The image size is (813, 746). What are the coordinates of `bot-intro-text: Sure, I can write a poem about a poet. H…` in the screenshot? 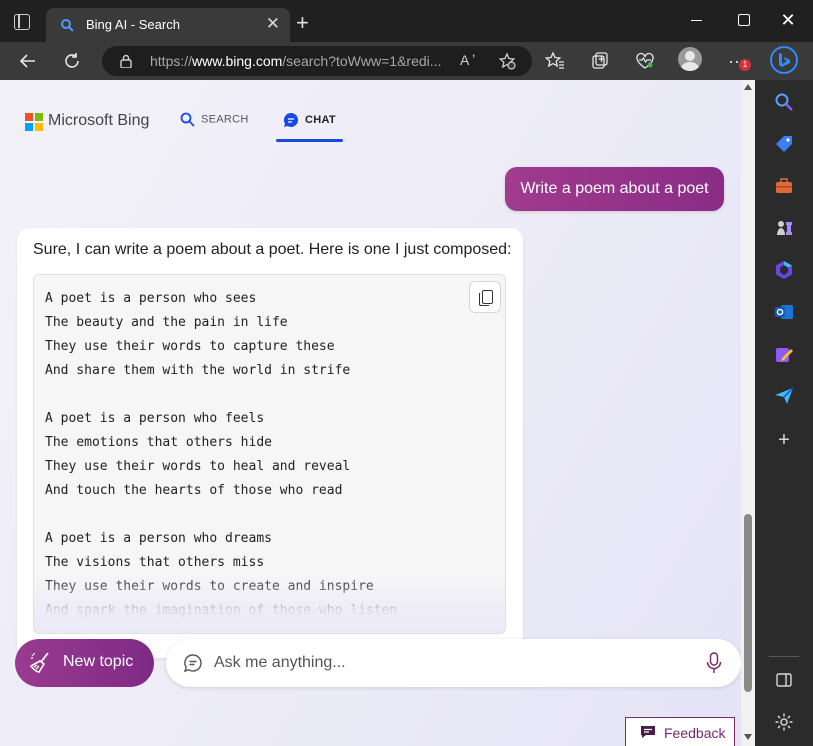 It's located at (272, 249).